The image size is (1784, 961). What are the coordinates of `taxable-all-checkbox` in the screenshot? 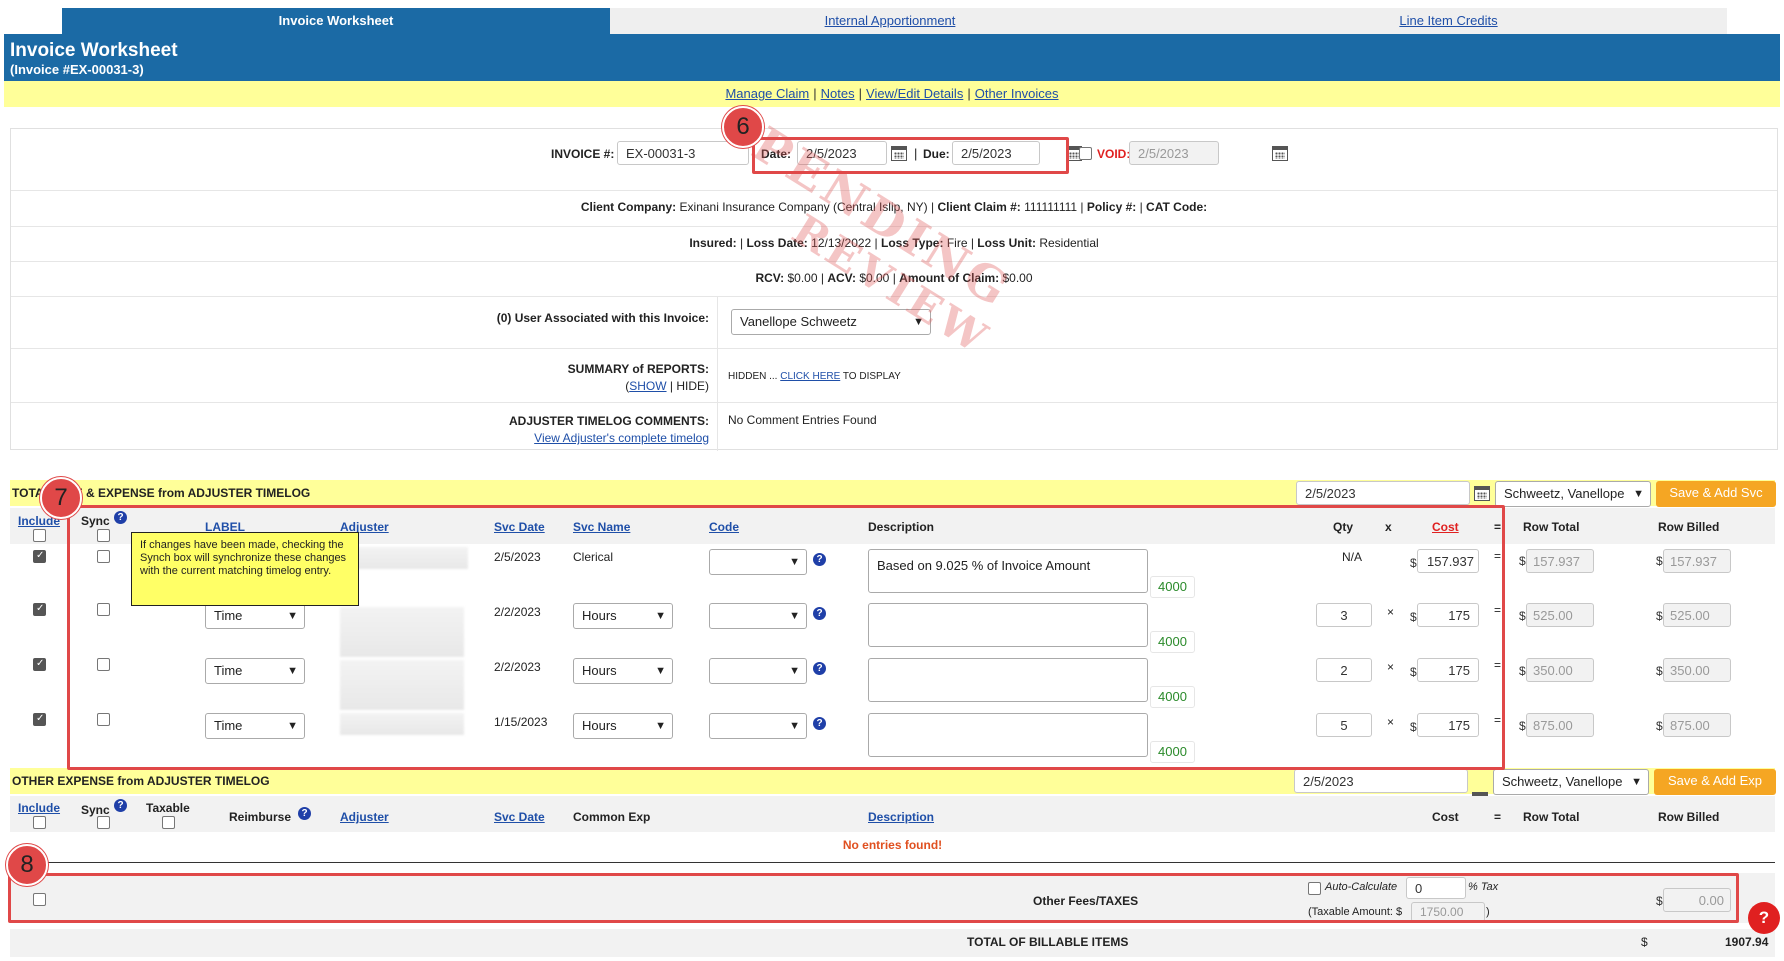 It's located at (168, 822).